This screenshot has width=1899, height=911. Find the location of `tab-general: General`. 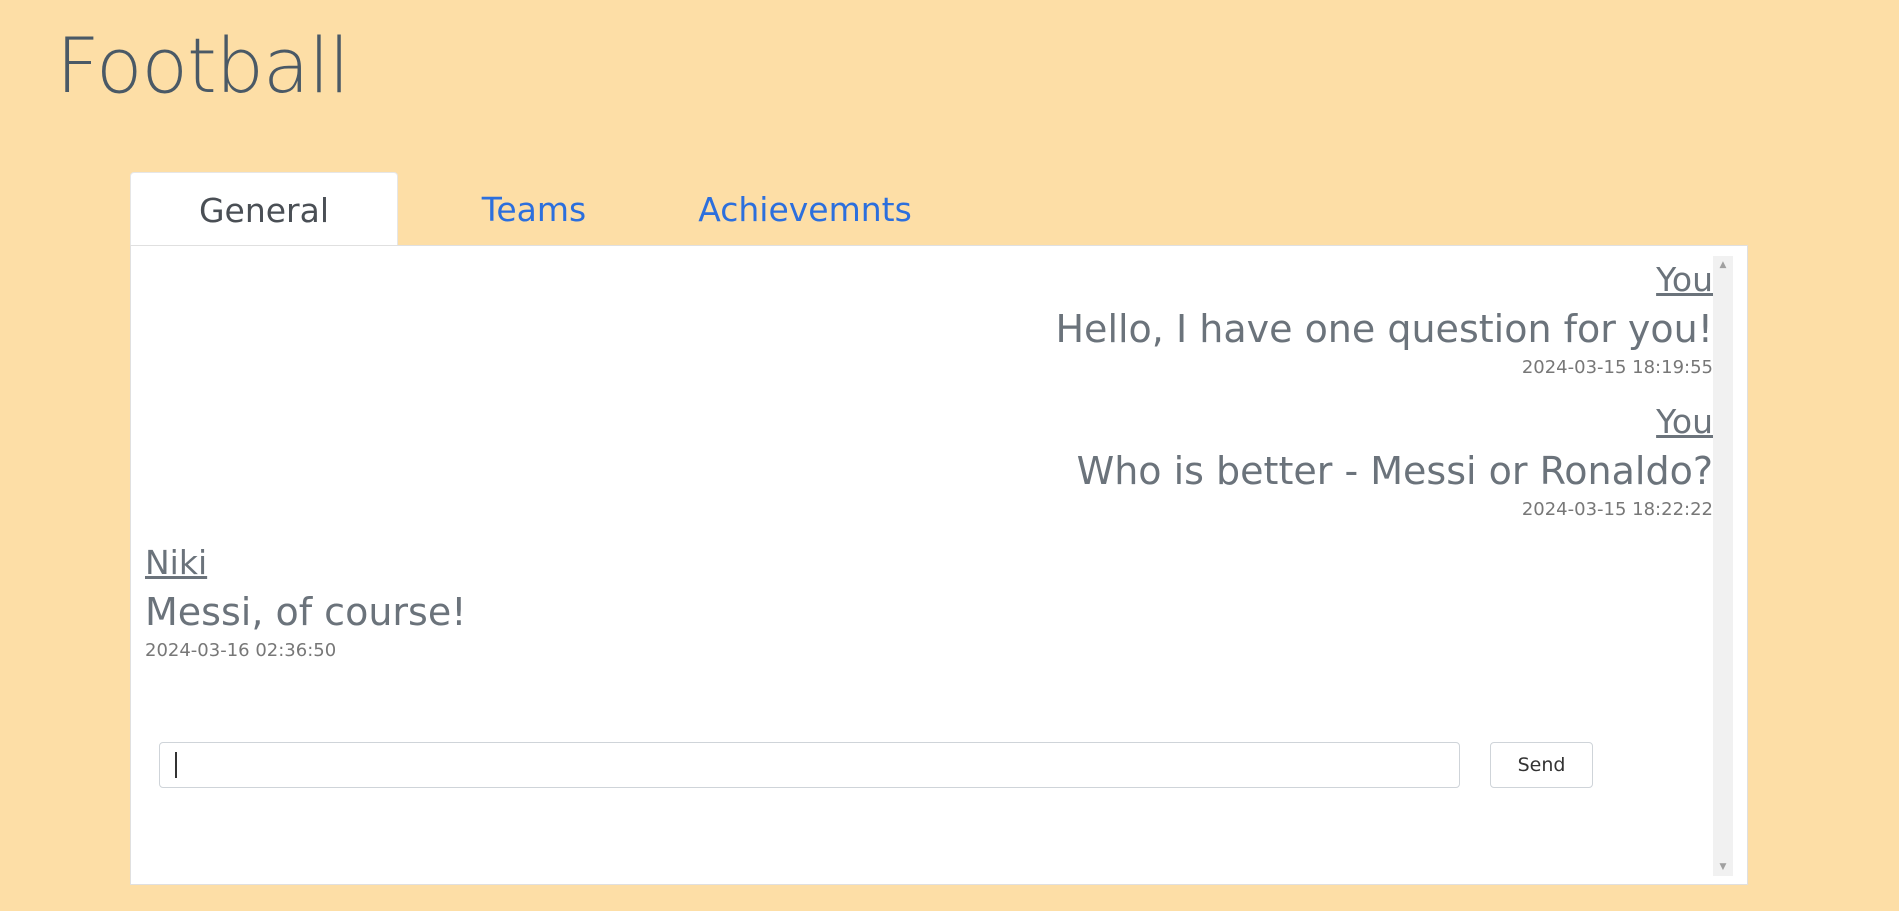

tab-general: General is located at coordinates (264, 209).